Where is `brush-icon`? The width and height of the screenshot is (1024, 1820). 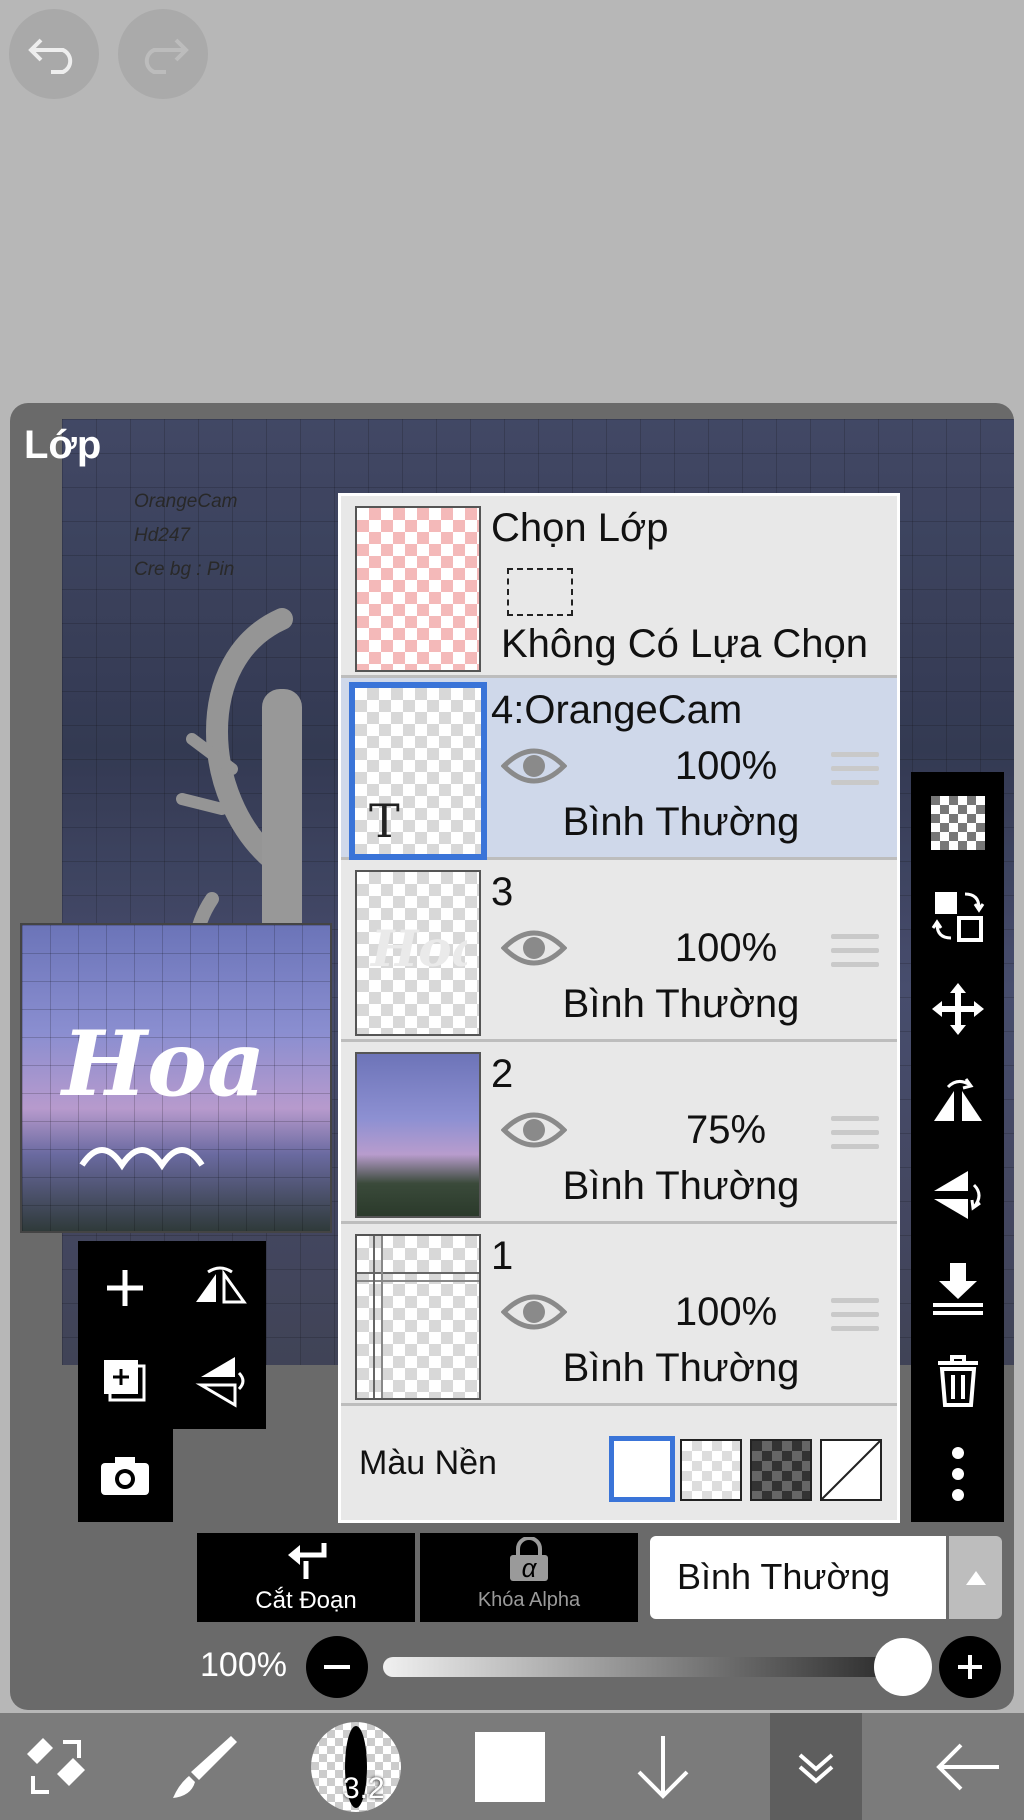 brush-icon is located at coordinates (205, 1766).